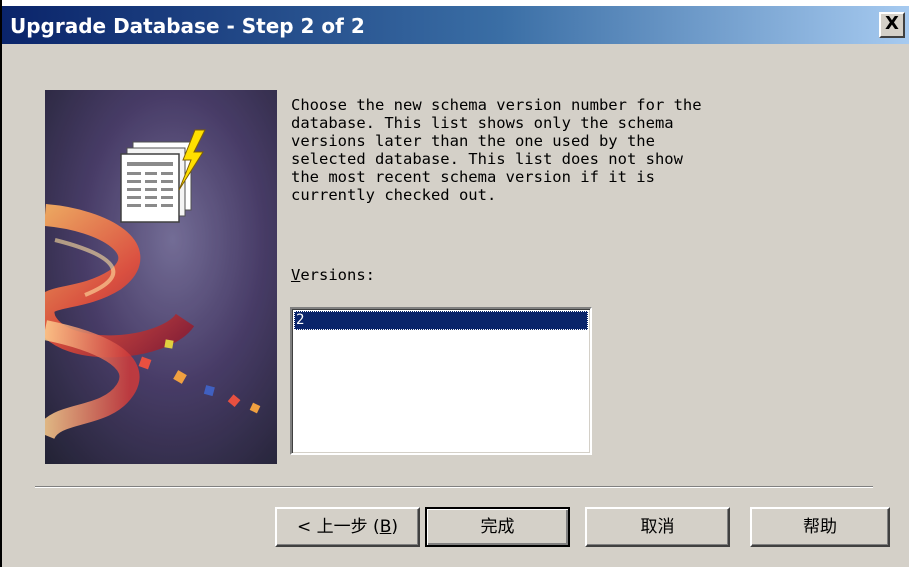 The image size is (909, 567). I want to click on back-button-accelerator: B, so click(385, 527).